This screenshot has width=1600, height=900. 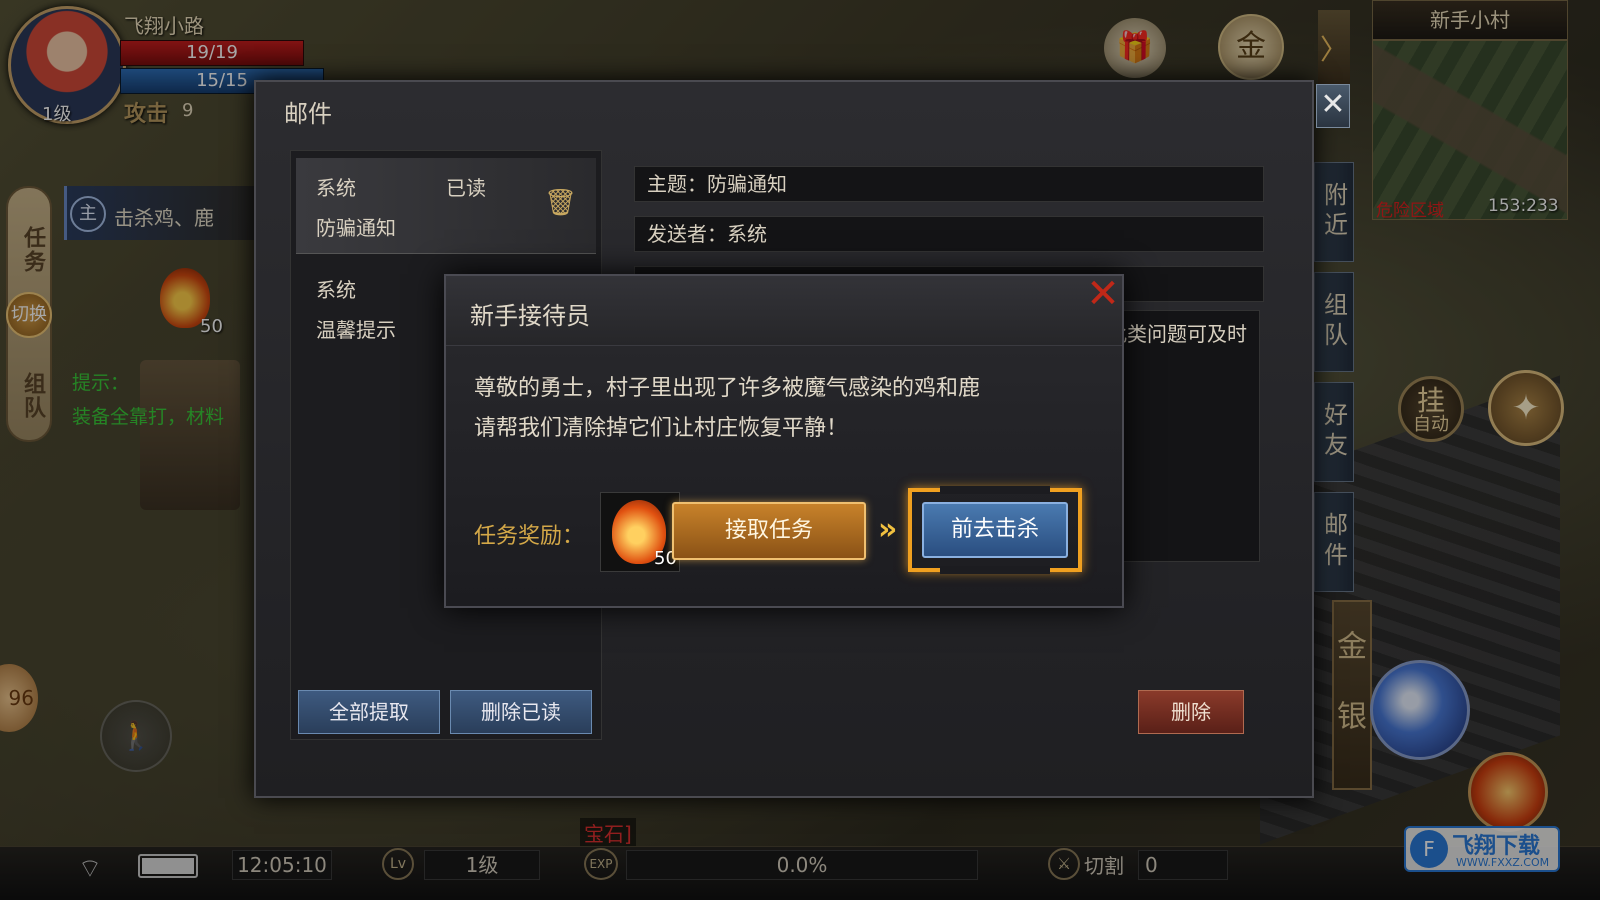 I want to click on mail-subject-row: 主题：防骗通知, so click(x=949, y=184).